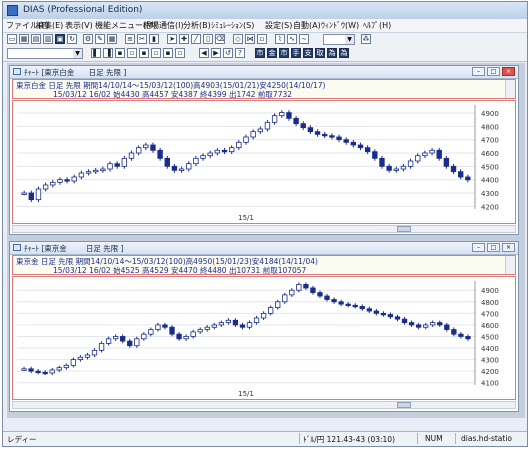  Describe the element at coordinates (120, 53) in the screenshot. I see `tool-icon-3: ▪` at that location.